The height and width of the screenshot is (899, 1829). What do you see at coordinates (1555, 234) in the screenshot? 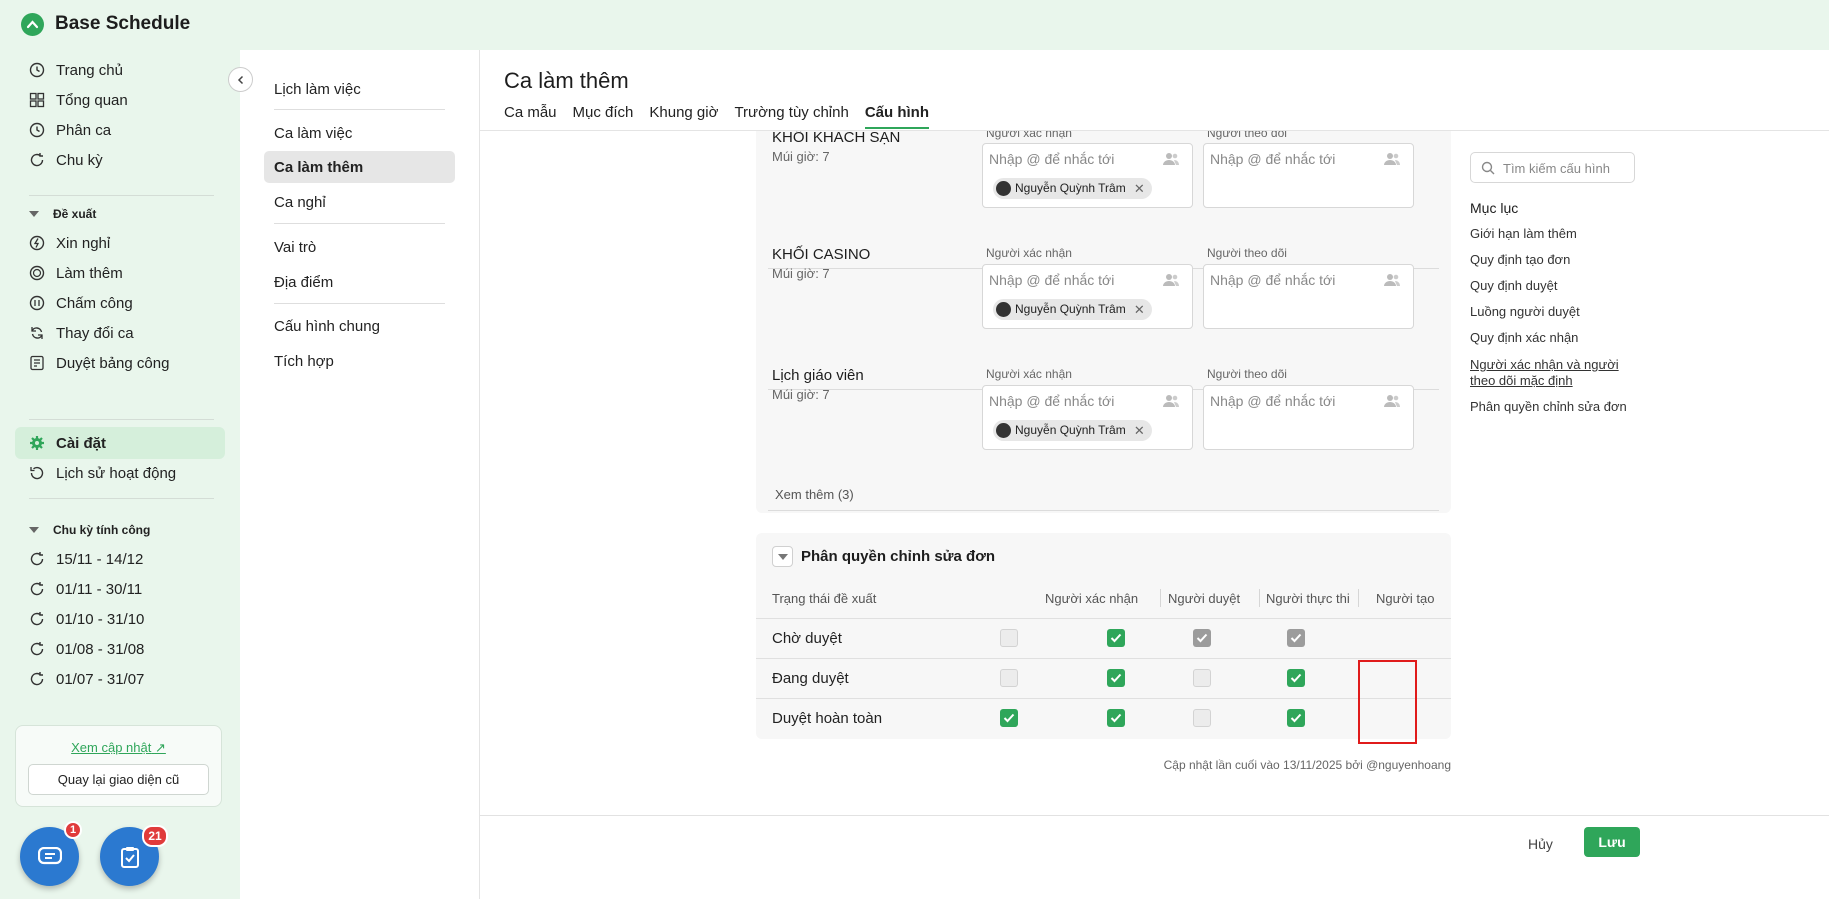
I see `toc-item: Giới hạn làm thêm` at bounding box center [1555, 234].